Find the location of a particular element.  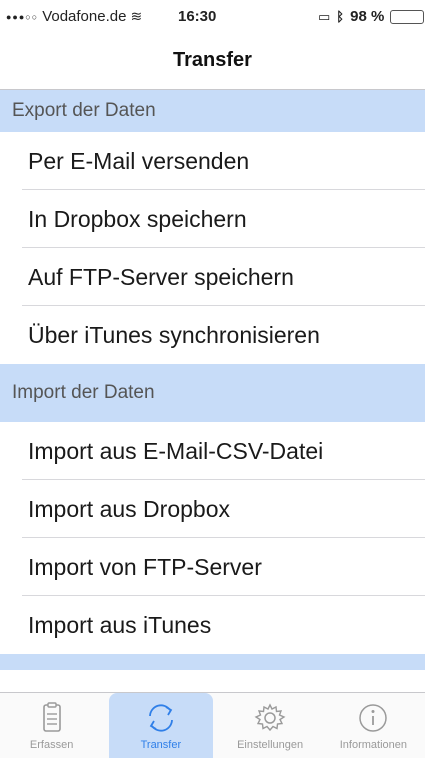

tab-label: Einstellungen is located at coordinates (270, 745).